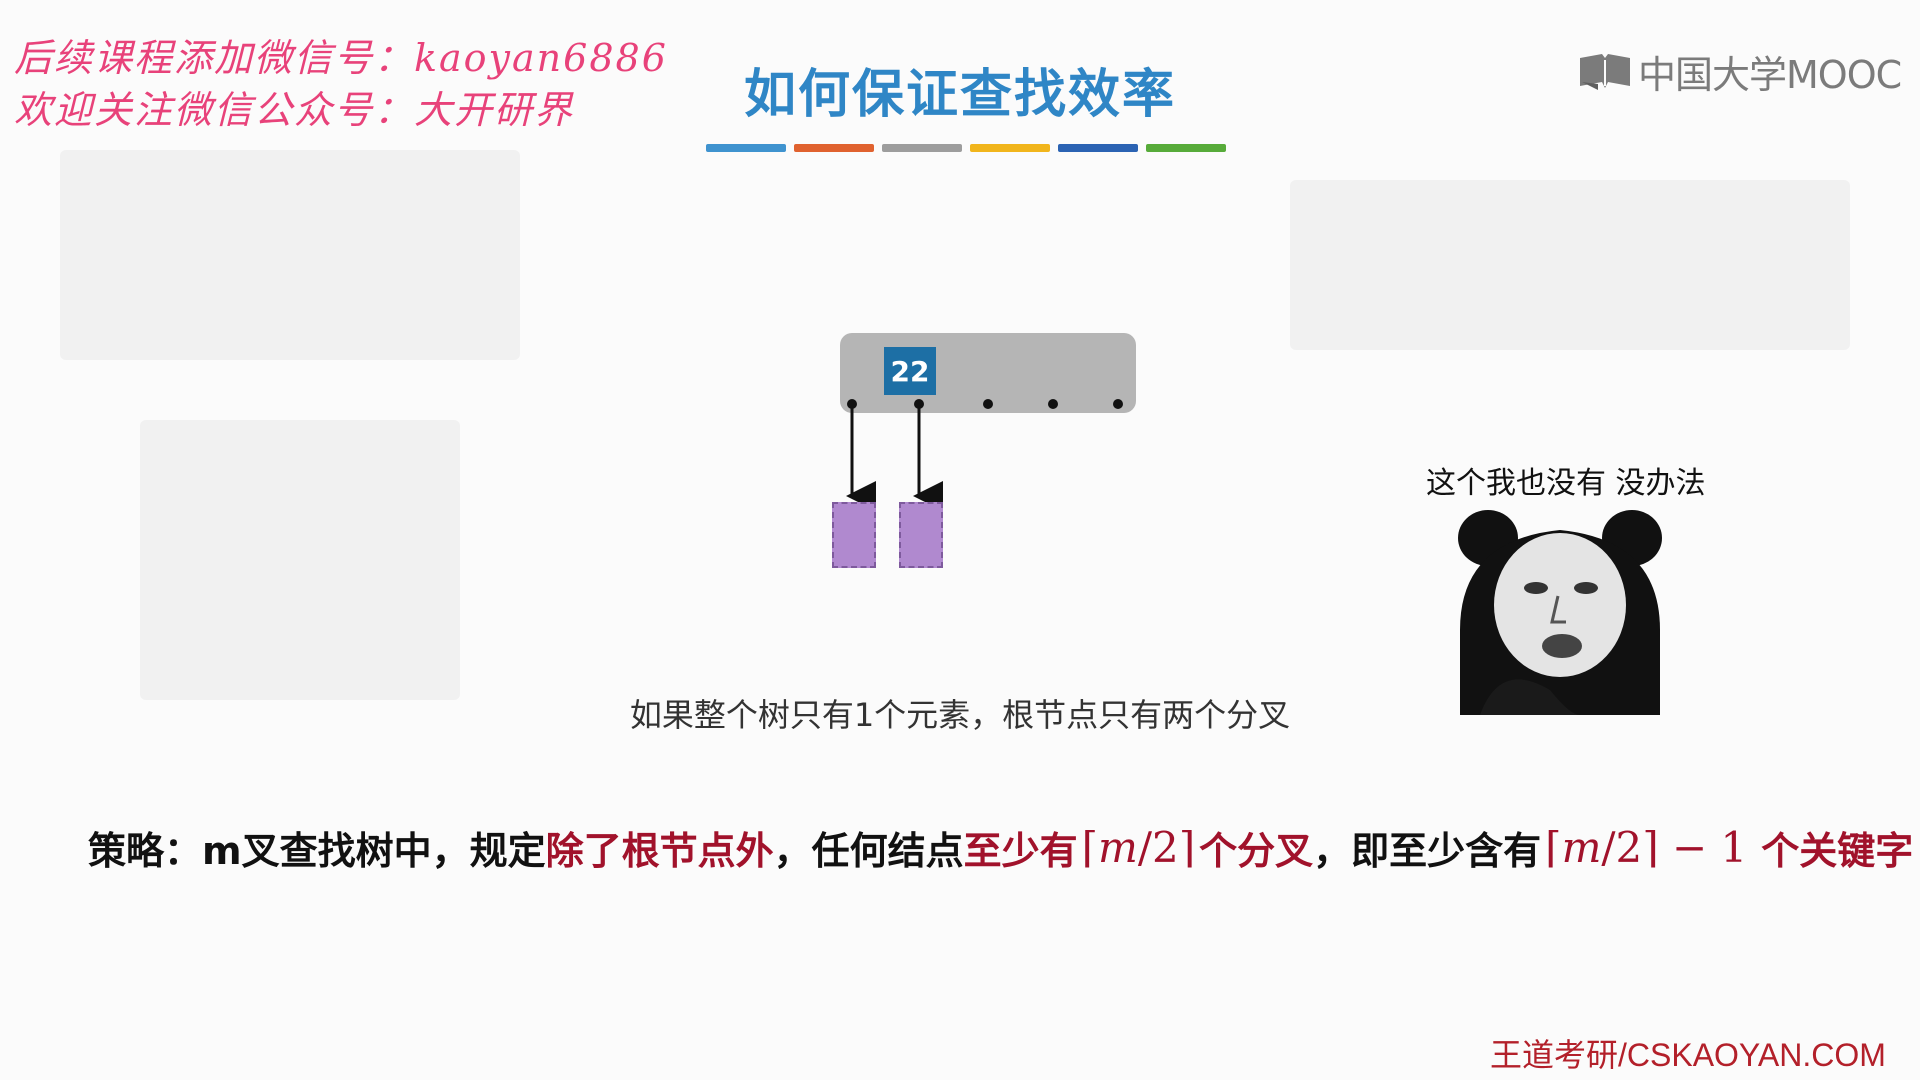 The image size is (1920, 1080). What do you see at coordinates (966, 148) in the screenshot?
I see `title-color-bar` at bounding box center [966, 148].